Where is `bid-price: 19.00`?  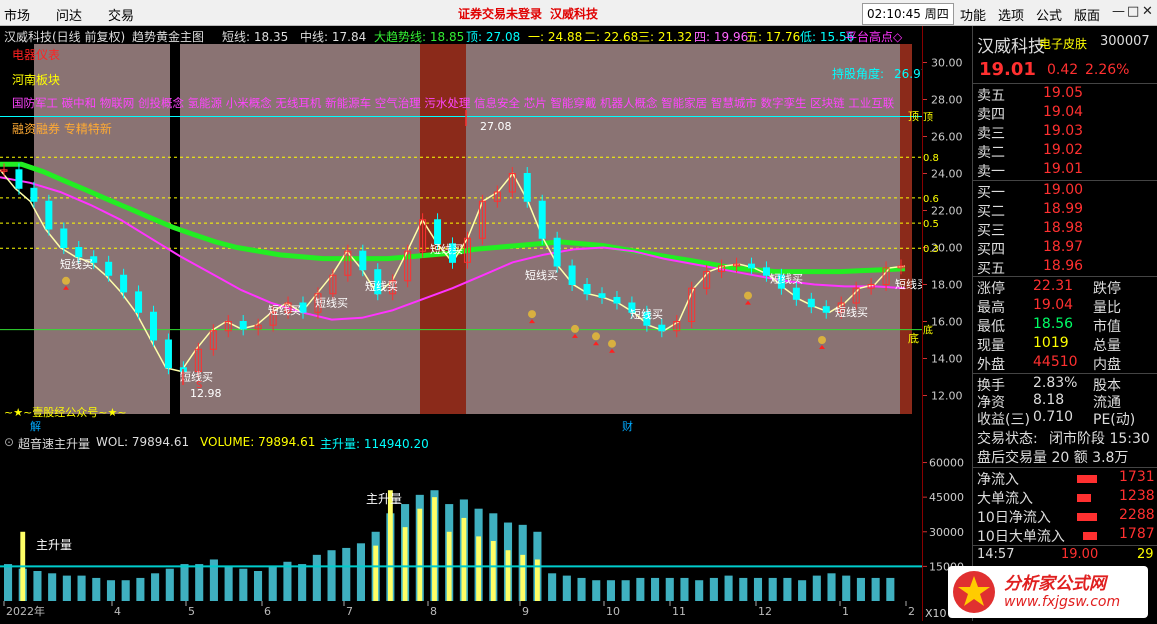
bid-price: 19.00 is located at coordinates (1063, 190).